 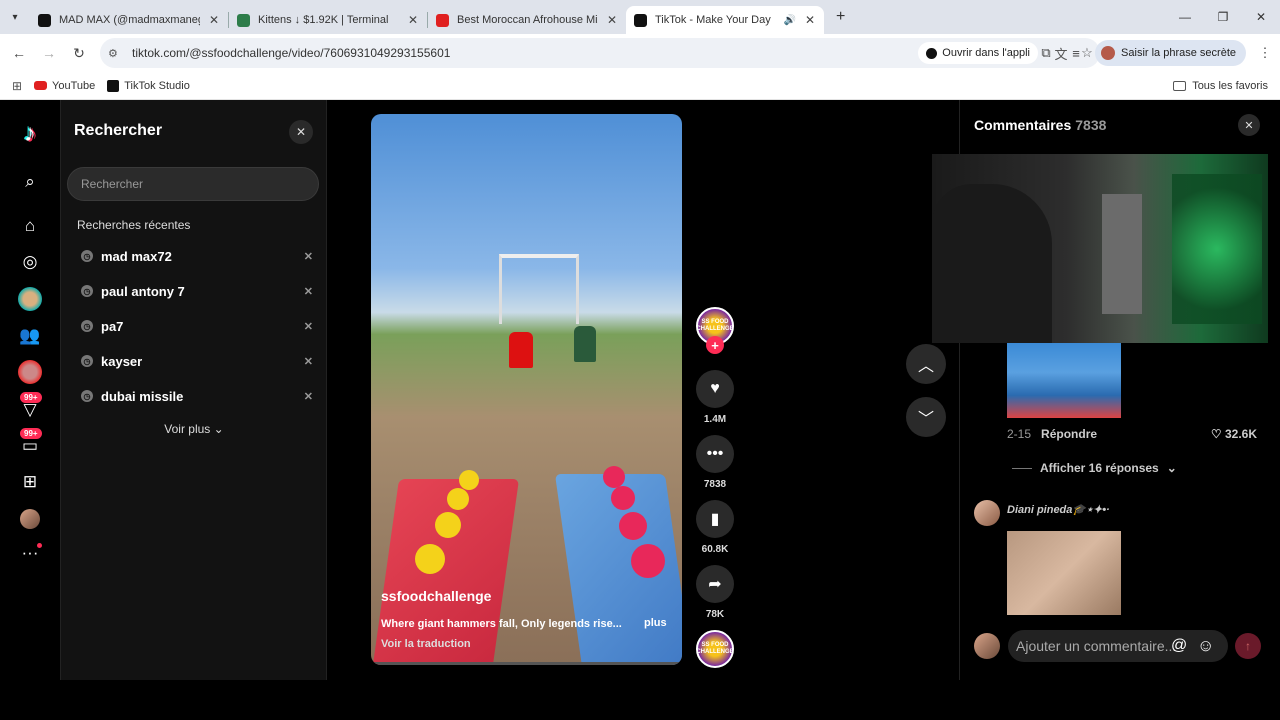 What do you see at coordinates (118, 53) in the screenshot?
I see `site-info-icon: ⚙` at bounding box center [118, 53].